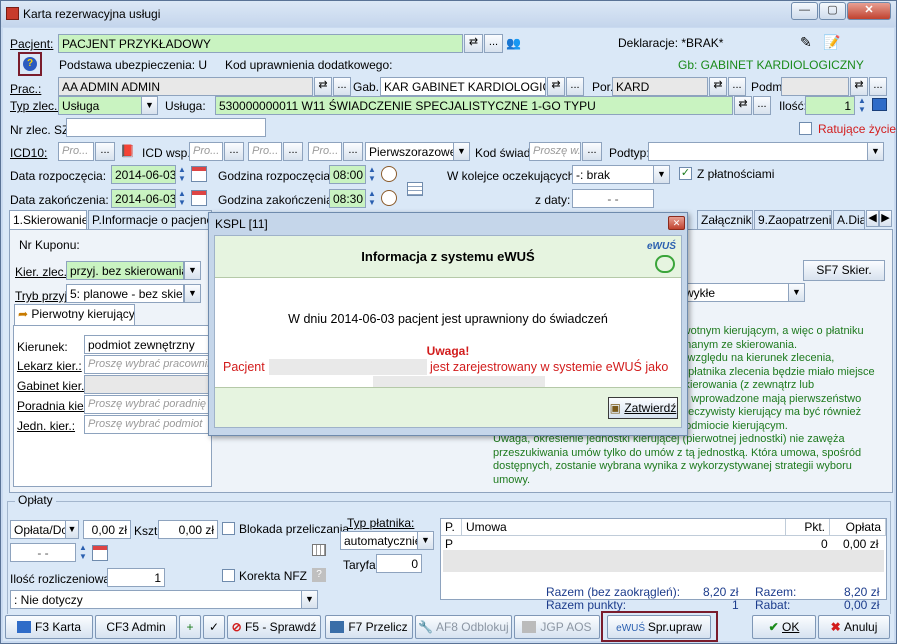 Image resolution: width=897 pixels, height=644 pixels. I want to click on kszt-field: 0,00 zł, so click(188, 529).